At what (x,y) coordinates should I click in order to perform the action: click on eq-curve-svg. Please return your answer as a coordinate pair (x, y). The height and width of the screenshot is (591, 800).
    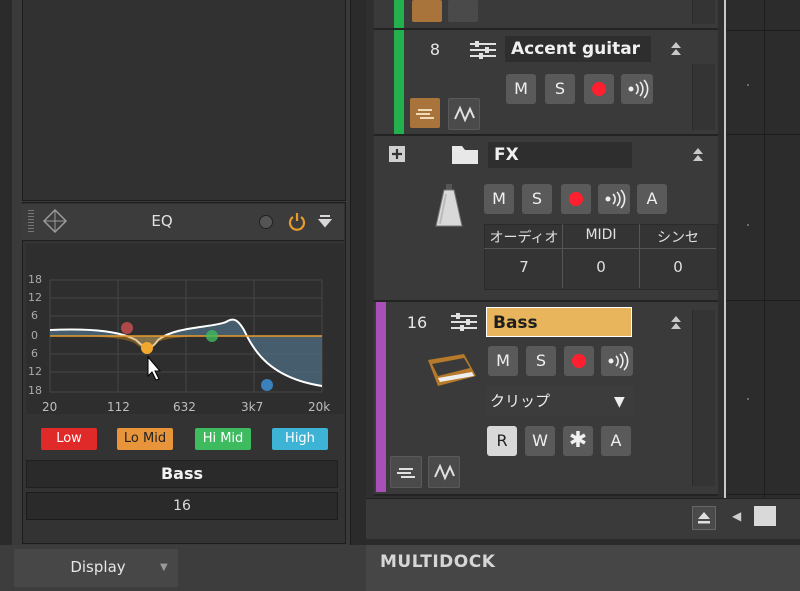
    Looking at the image, I should click on (185, 329).